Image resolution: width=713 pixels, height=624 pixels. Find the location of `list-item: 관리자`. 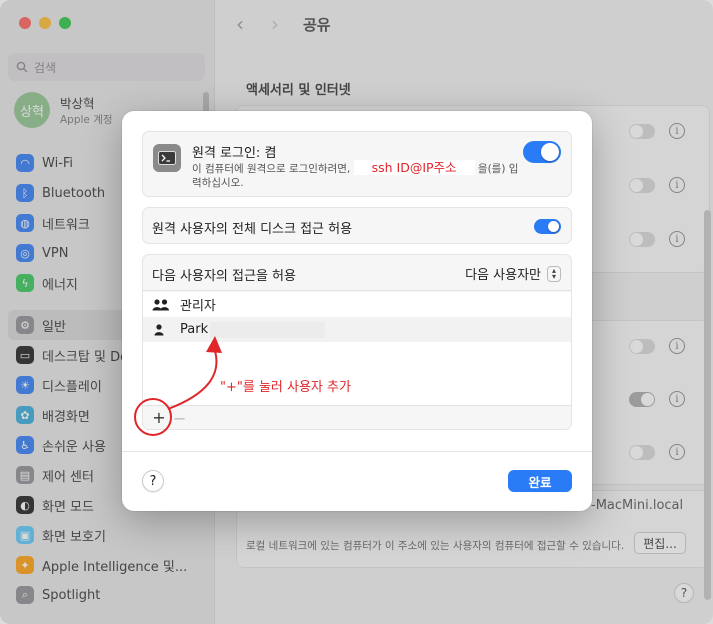

list-item: 관리자 is located at coordinates (357, 304).